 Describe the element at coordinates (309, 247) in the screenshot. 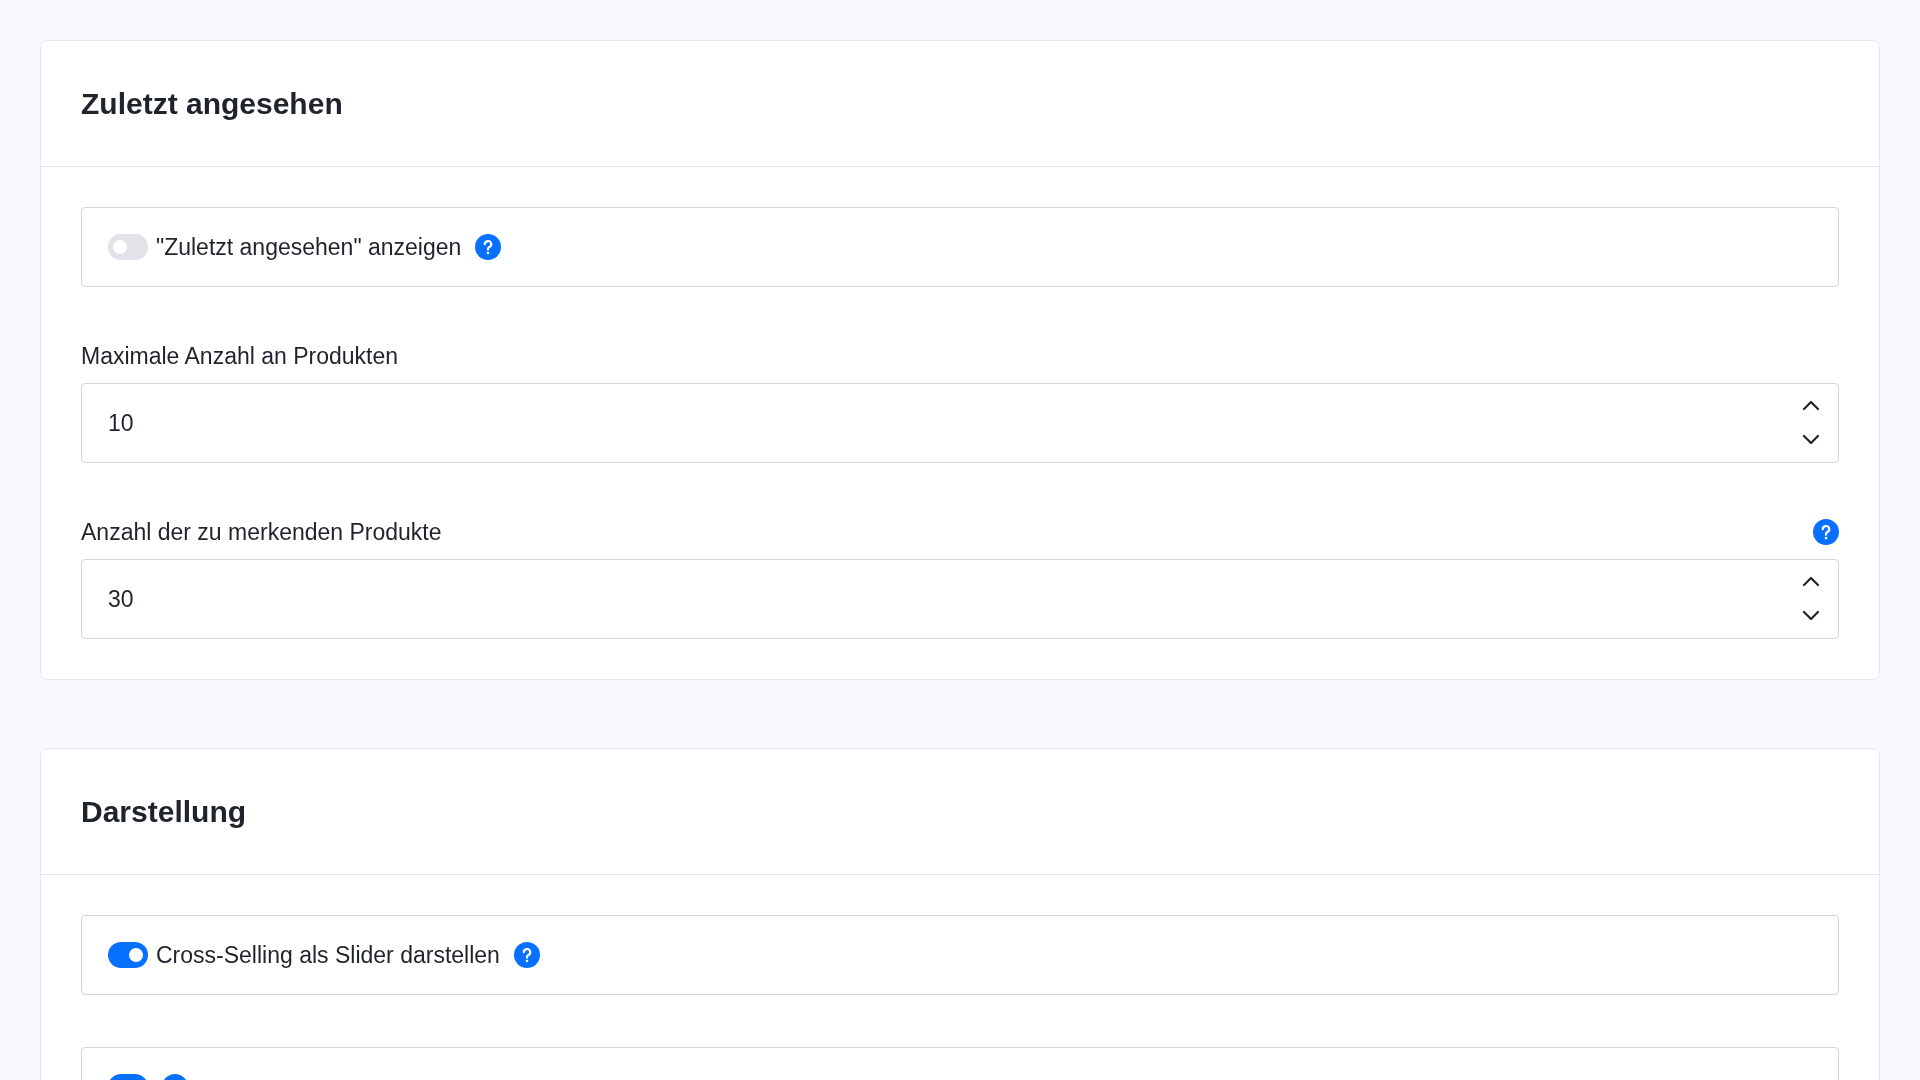

I see `toggle-label: "Zuletzt angesehen" anzeigen` at that location.